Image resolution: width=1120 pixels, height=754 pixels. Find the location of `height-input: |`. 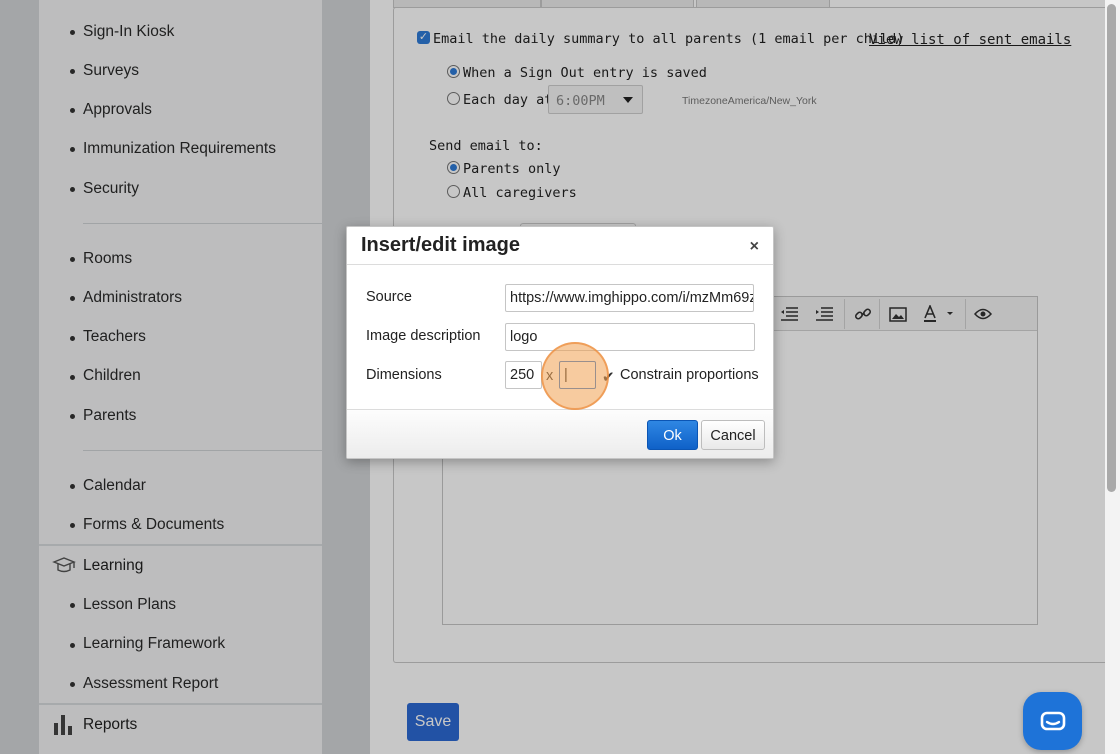

height-input: | is located at coordinates (577, 375).